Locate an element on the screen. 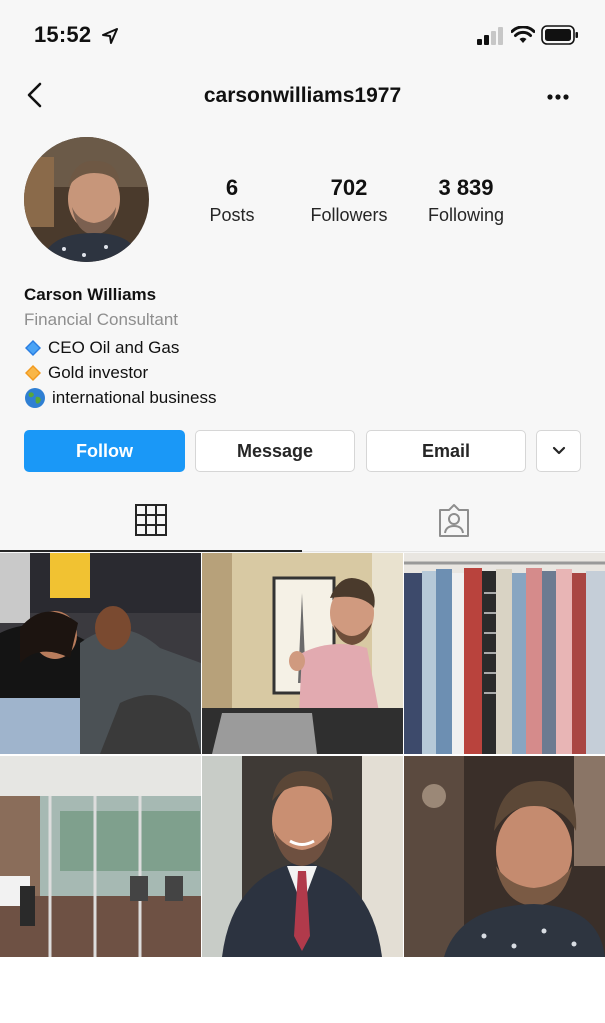 Image resolution: width=605 pixels, height=1023 pixels. stat-posts-label: Posts is located at coordinates (232, 215).